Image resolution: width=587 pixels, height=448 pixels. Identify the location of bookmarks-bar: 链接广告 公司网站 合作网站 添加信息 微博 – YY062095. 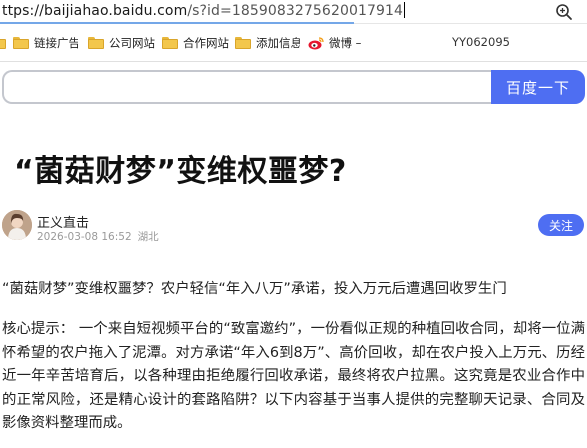
(293, 43).